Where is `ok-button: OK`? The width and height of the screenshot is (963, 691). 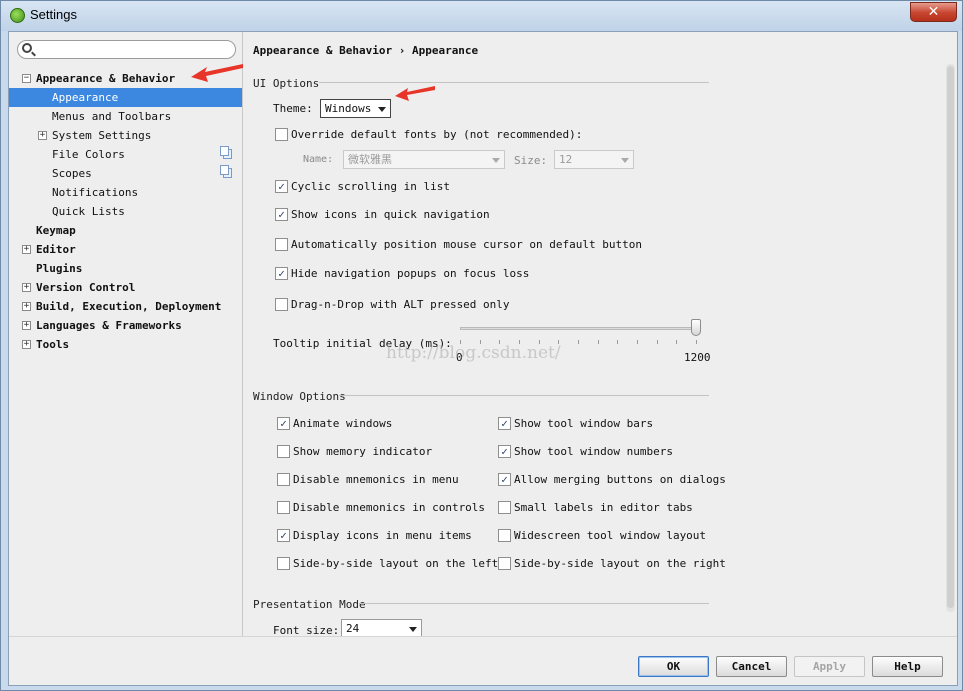 ok-button: OK is located at coordinates (673, 666).